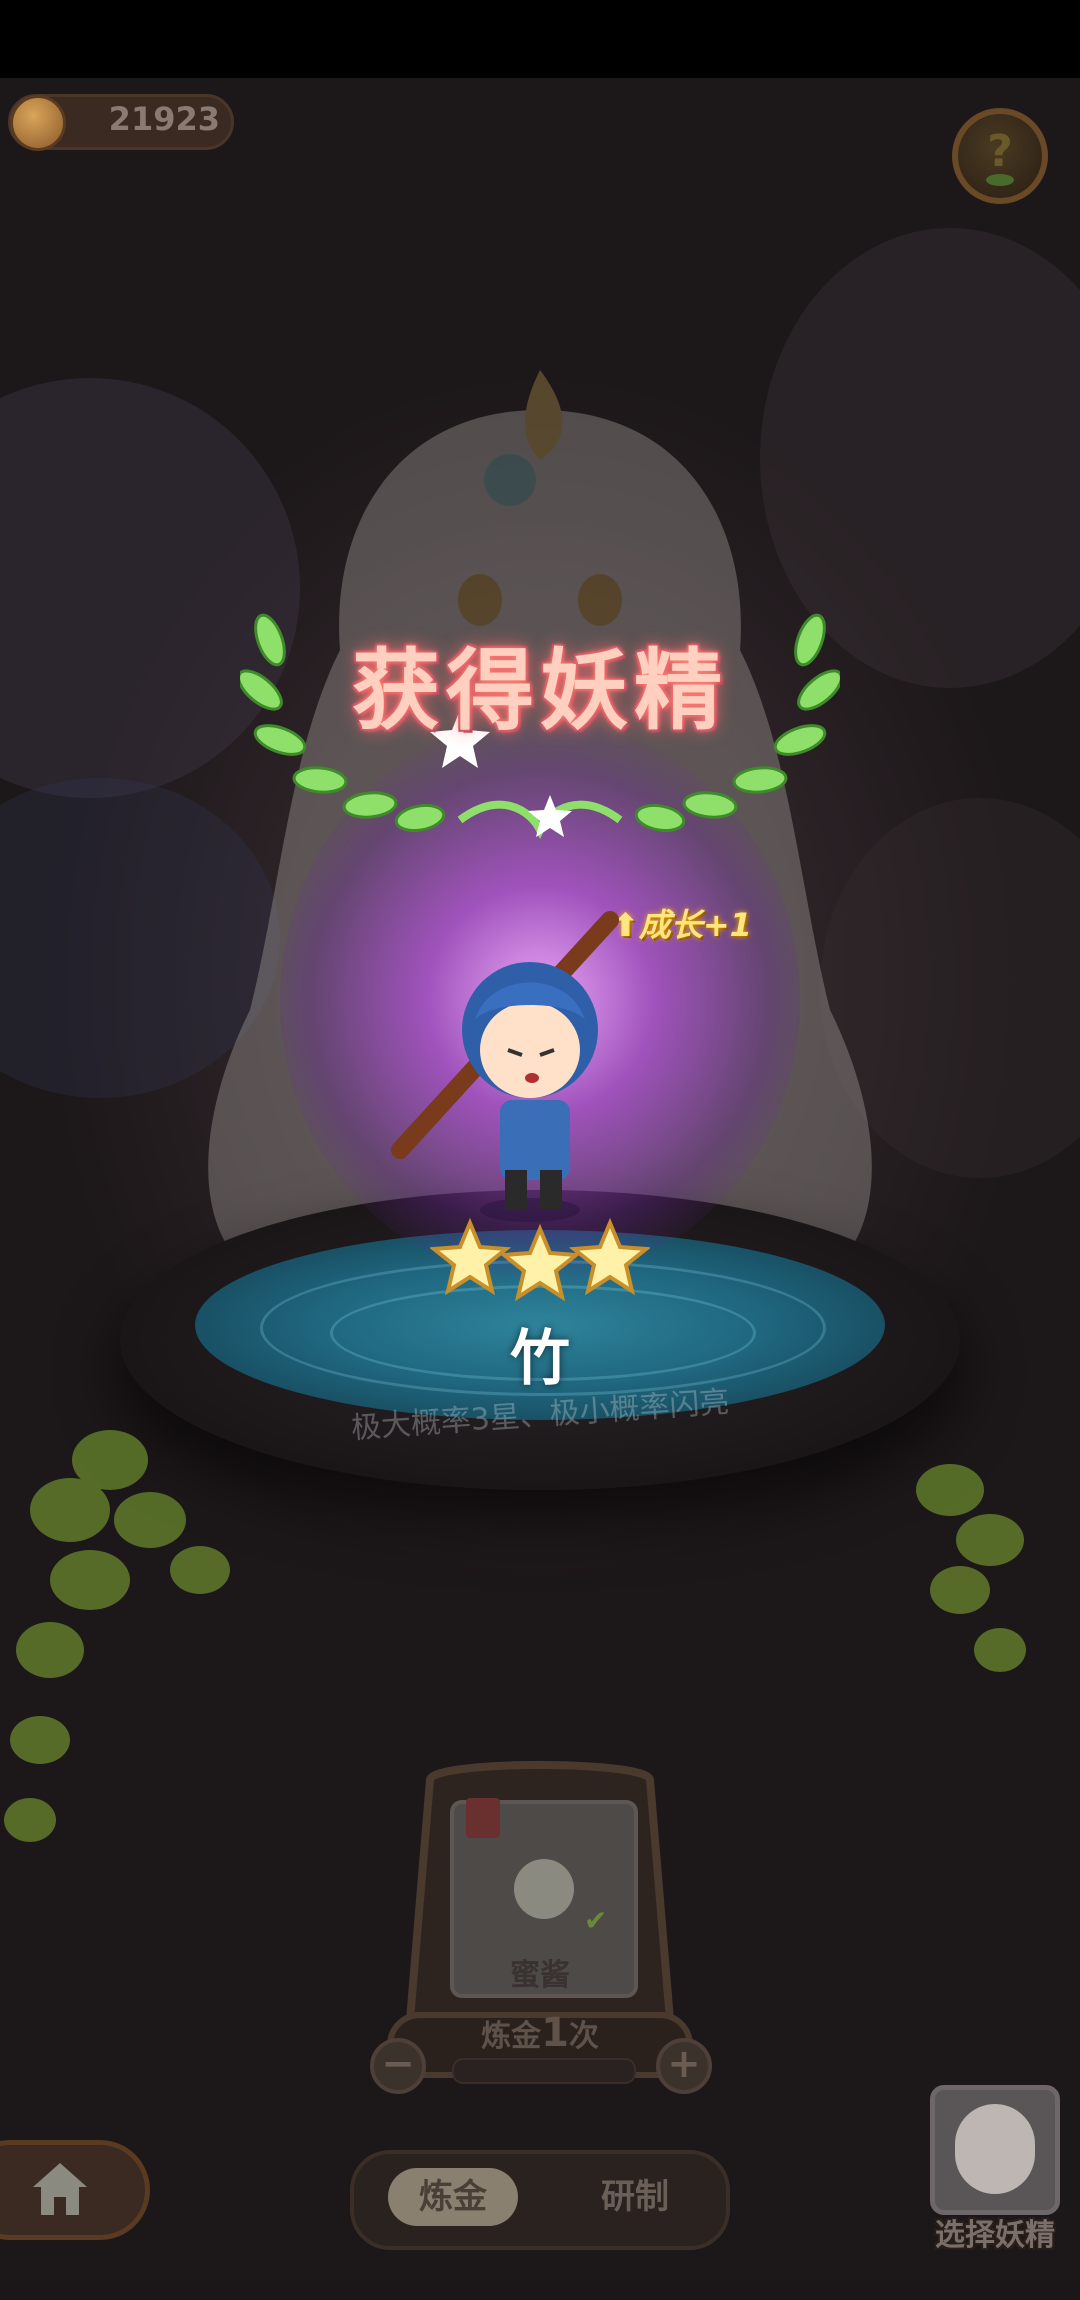  I want to click on check-icon: ✔, so click(596, 1920).